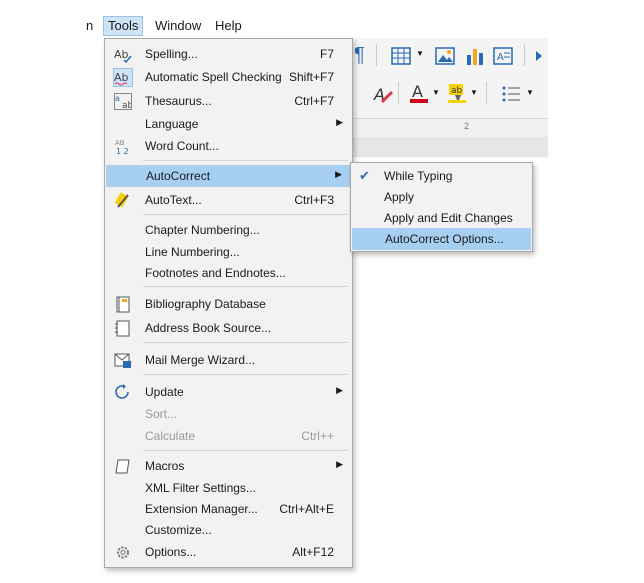 This screenshot has height=583, width=644. What do you see at coordinates (450, 147) in the screenshot?
I see `document-gray-area` at bounding box center [450, 147].